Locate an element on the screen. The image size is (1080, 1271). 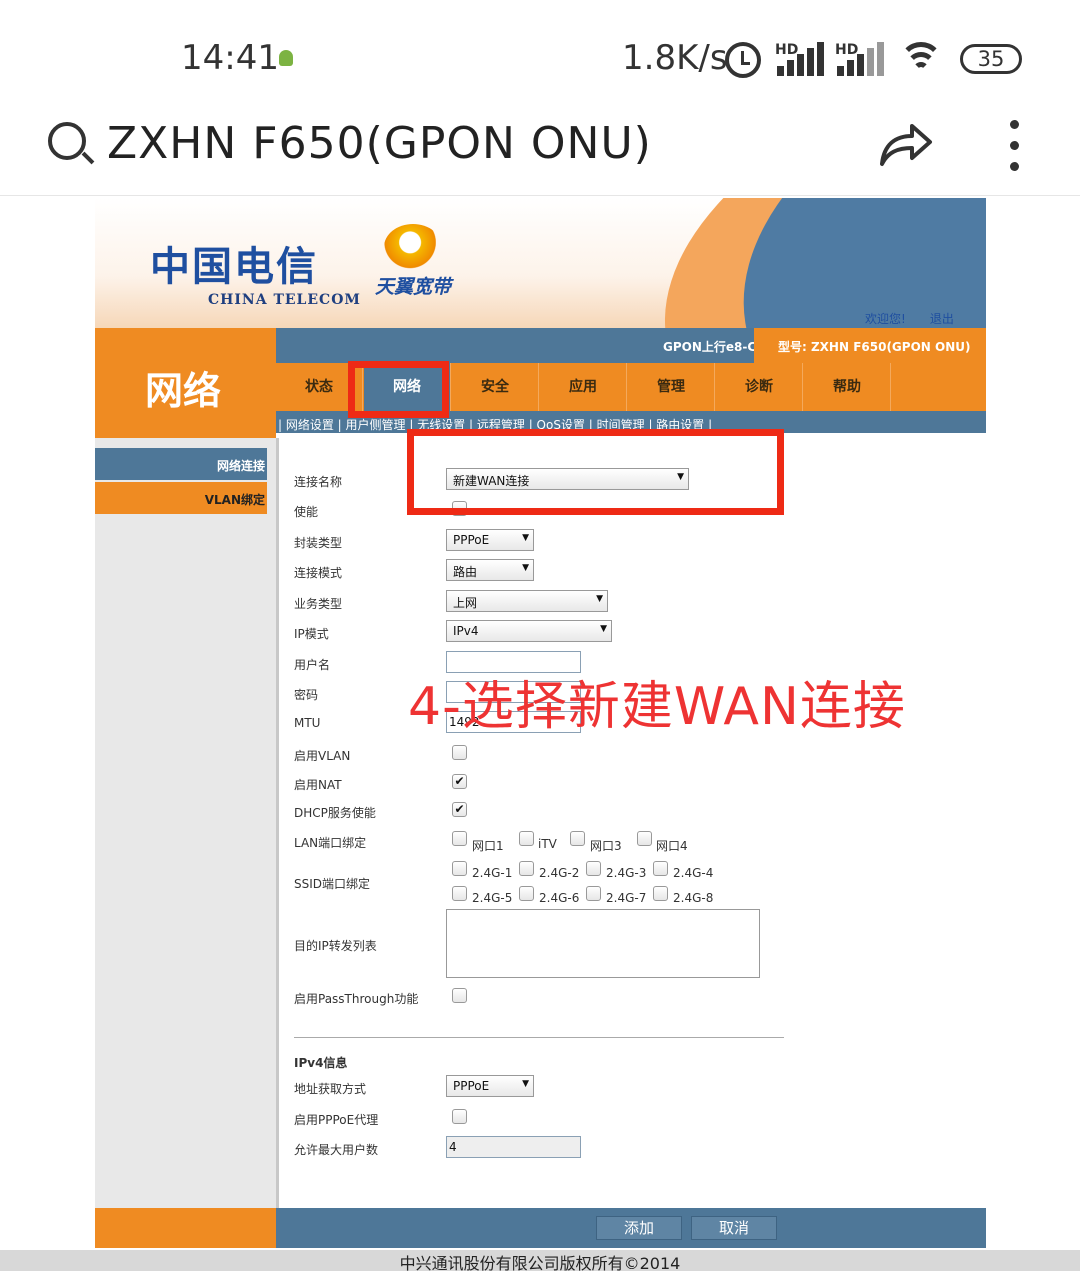
model-label: 型号: ZXHN F650(GPON ONU) is located at coordinates (870, 345).